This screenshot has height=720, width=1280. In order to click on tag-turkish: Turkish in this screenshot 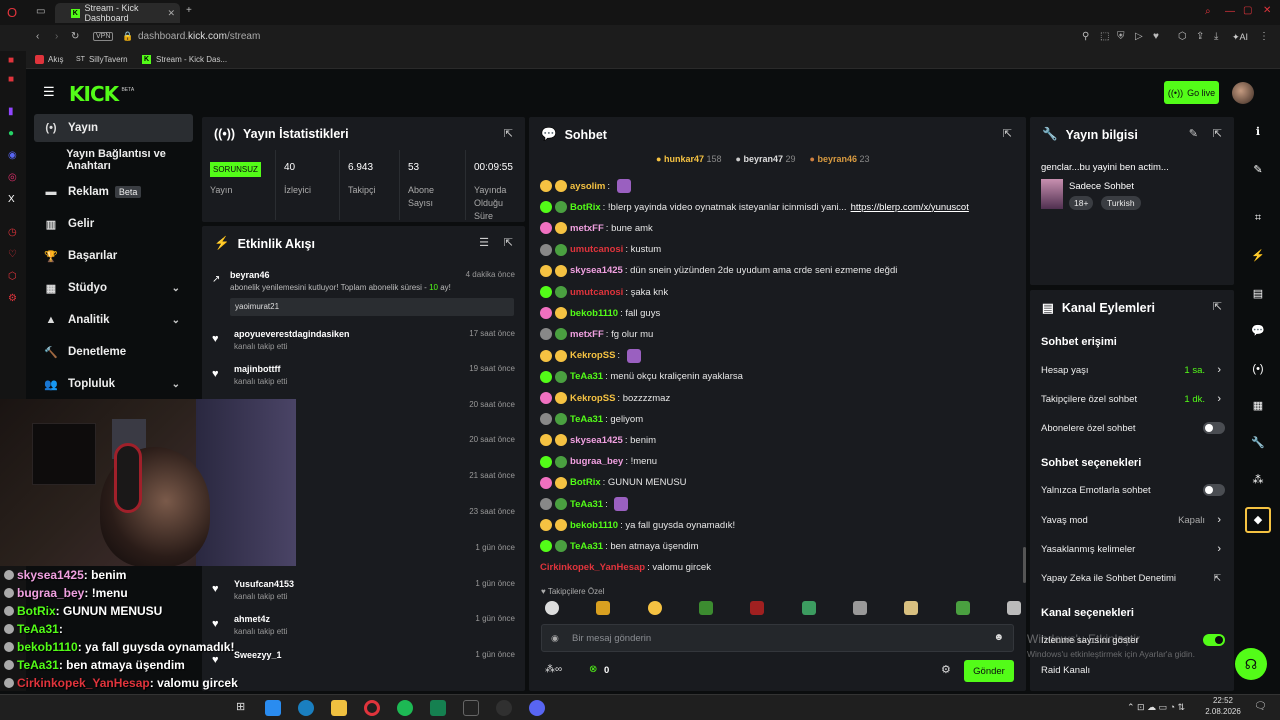, I will do `click(1121, 203)`.